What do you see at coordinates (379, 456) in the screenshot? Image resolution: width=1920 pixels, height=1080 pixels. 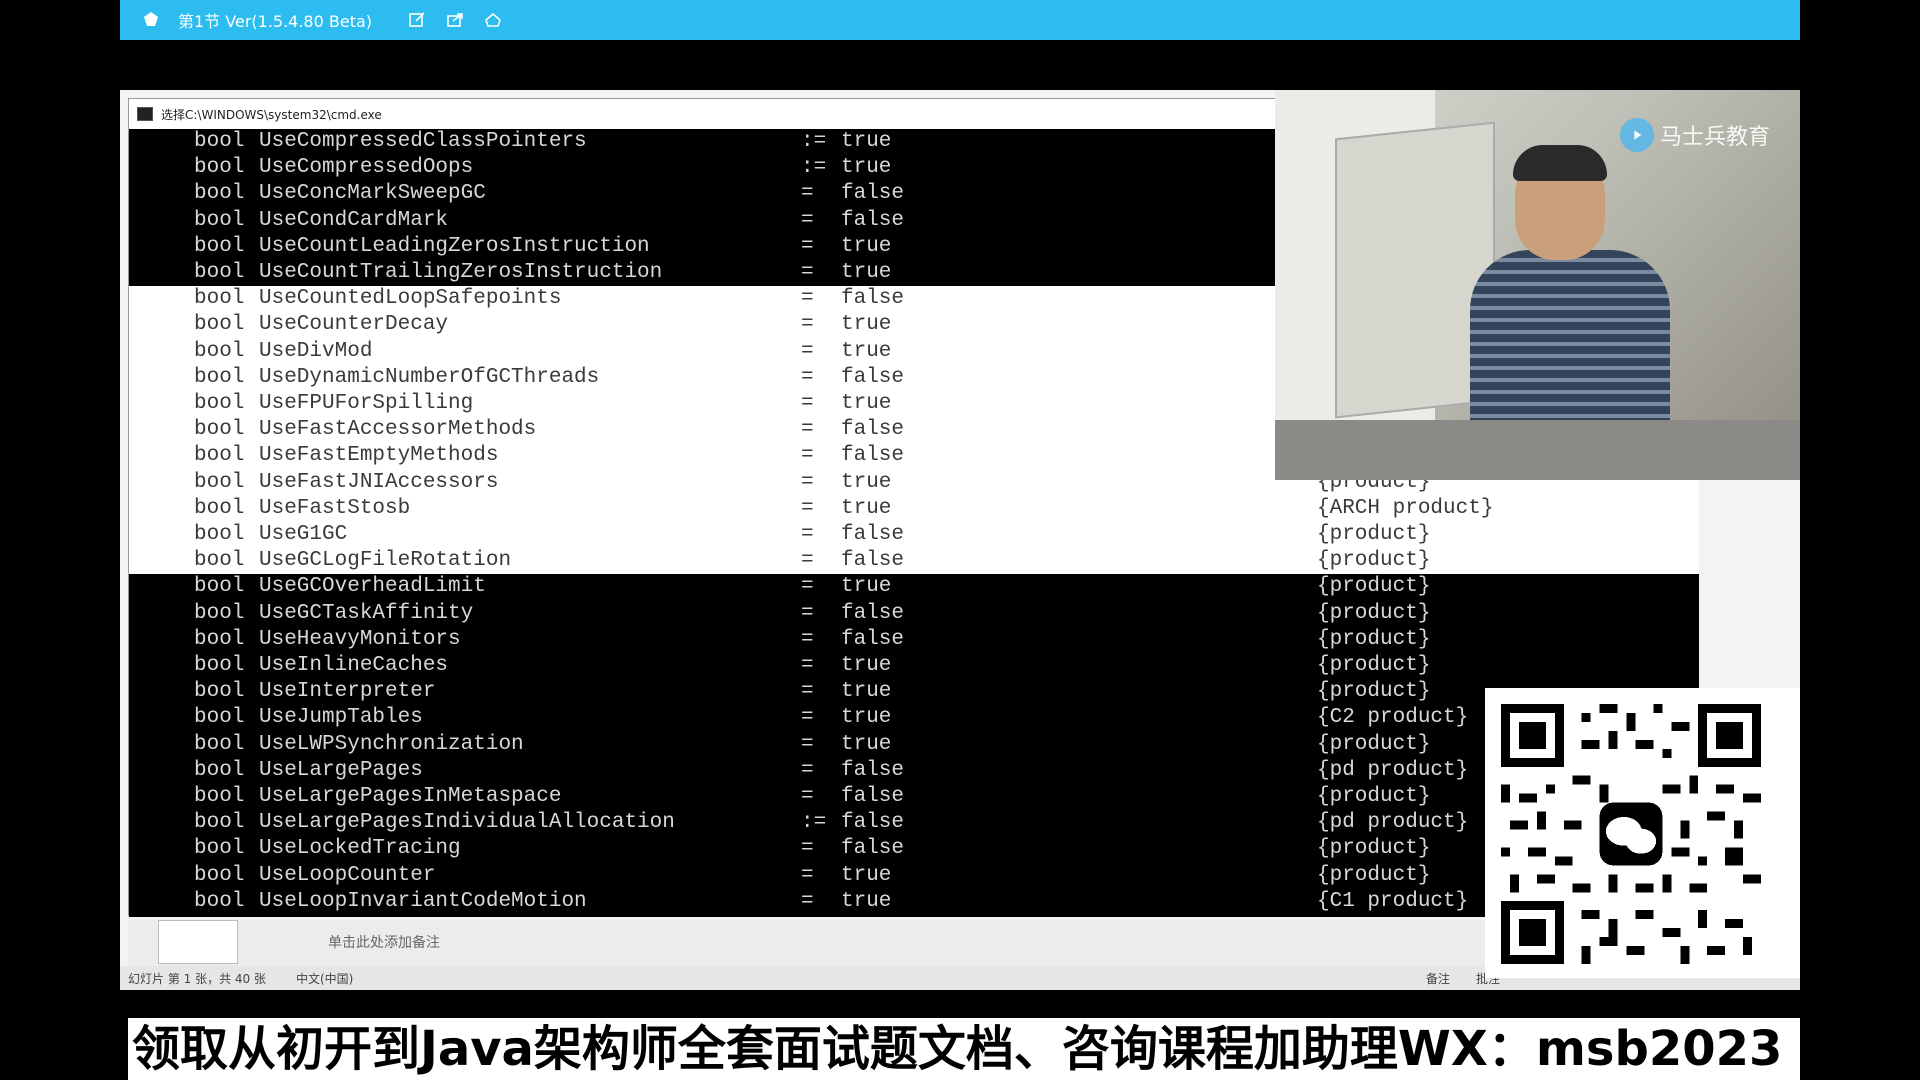 I see `flag-name: UseFastEmptyMethods` at bounding box center [379, 456].